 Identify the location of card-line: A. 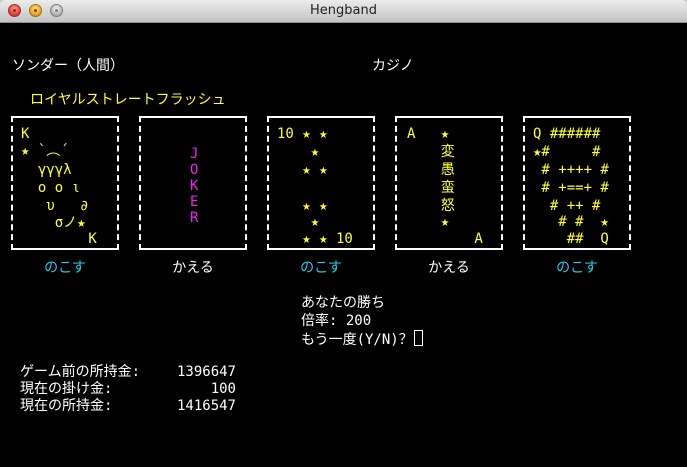
(445, 239).